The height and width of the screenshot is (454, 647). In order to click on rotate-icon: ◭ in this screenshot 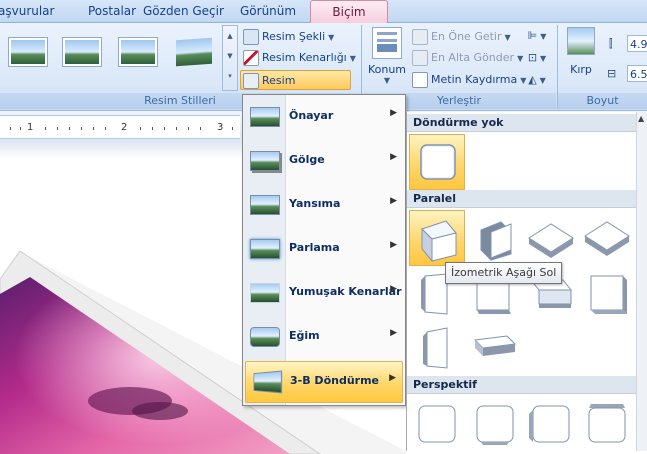, I will do `click(532, 79)`.